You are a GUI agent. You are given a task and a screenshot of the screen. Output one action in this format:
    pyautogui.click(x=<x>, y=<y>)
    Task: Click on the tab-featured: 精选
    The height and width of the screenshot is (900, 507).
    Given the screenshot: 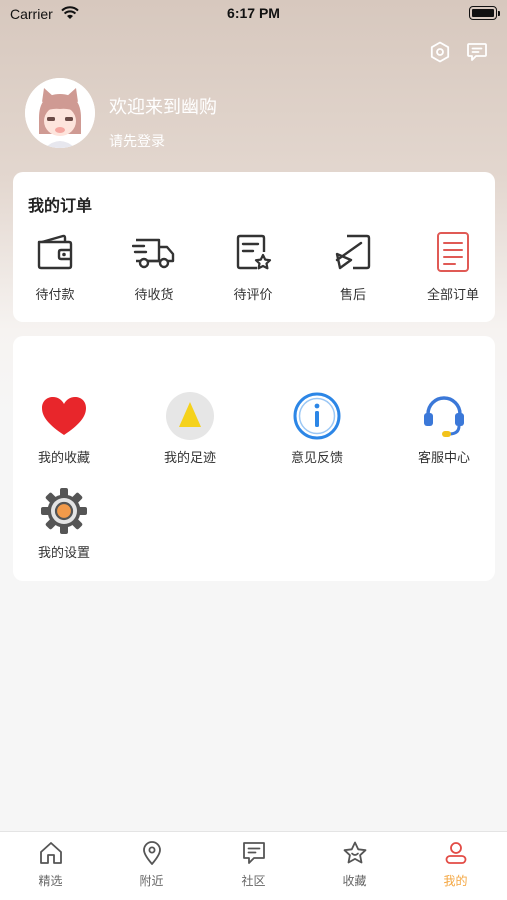 What is the action you would take?
    pyautogui.click(x=50, y=864)
    